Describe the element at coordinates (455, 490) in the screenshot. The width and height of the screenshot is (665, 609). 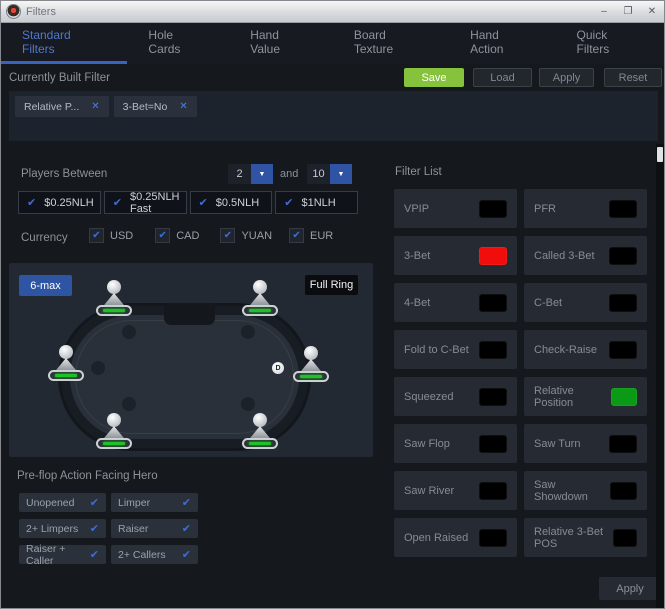
I see `filter-item-saw-river: Saw River` at that location.